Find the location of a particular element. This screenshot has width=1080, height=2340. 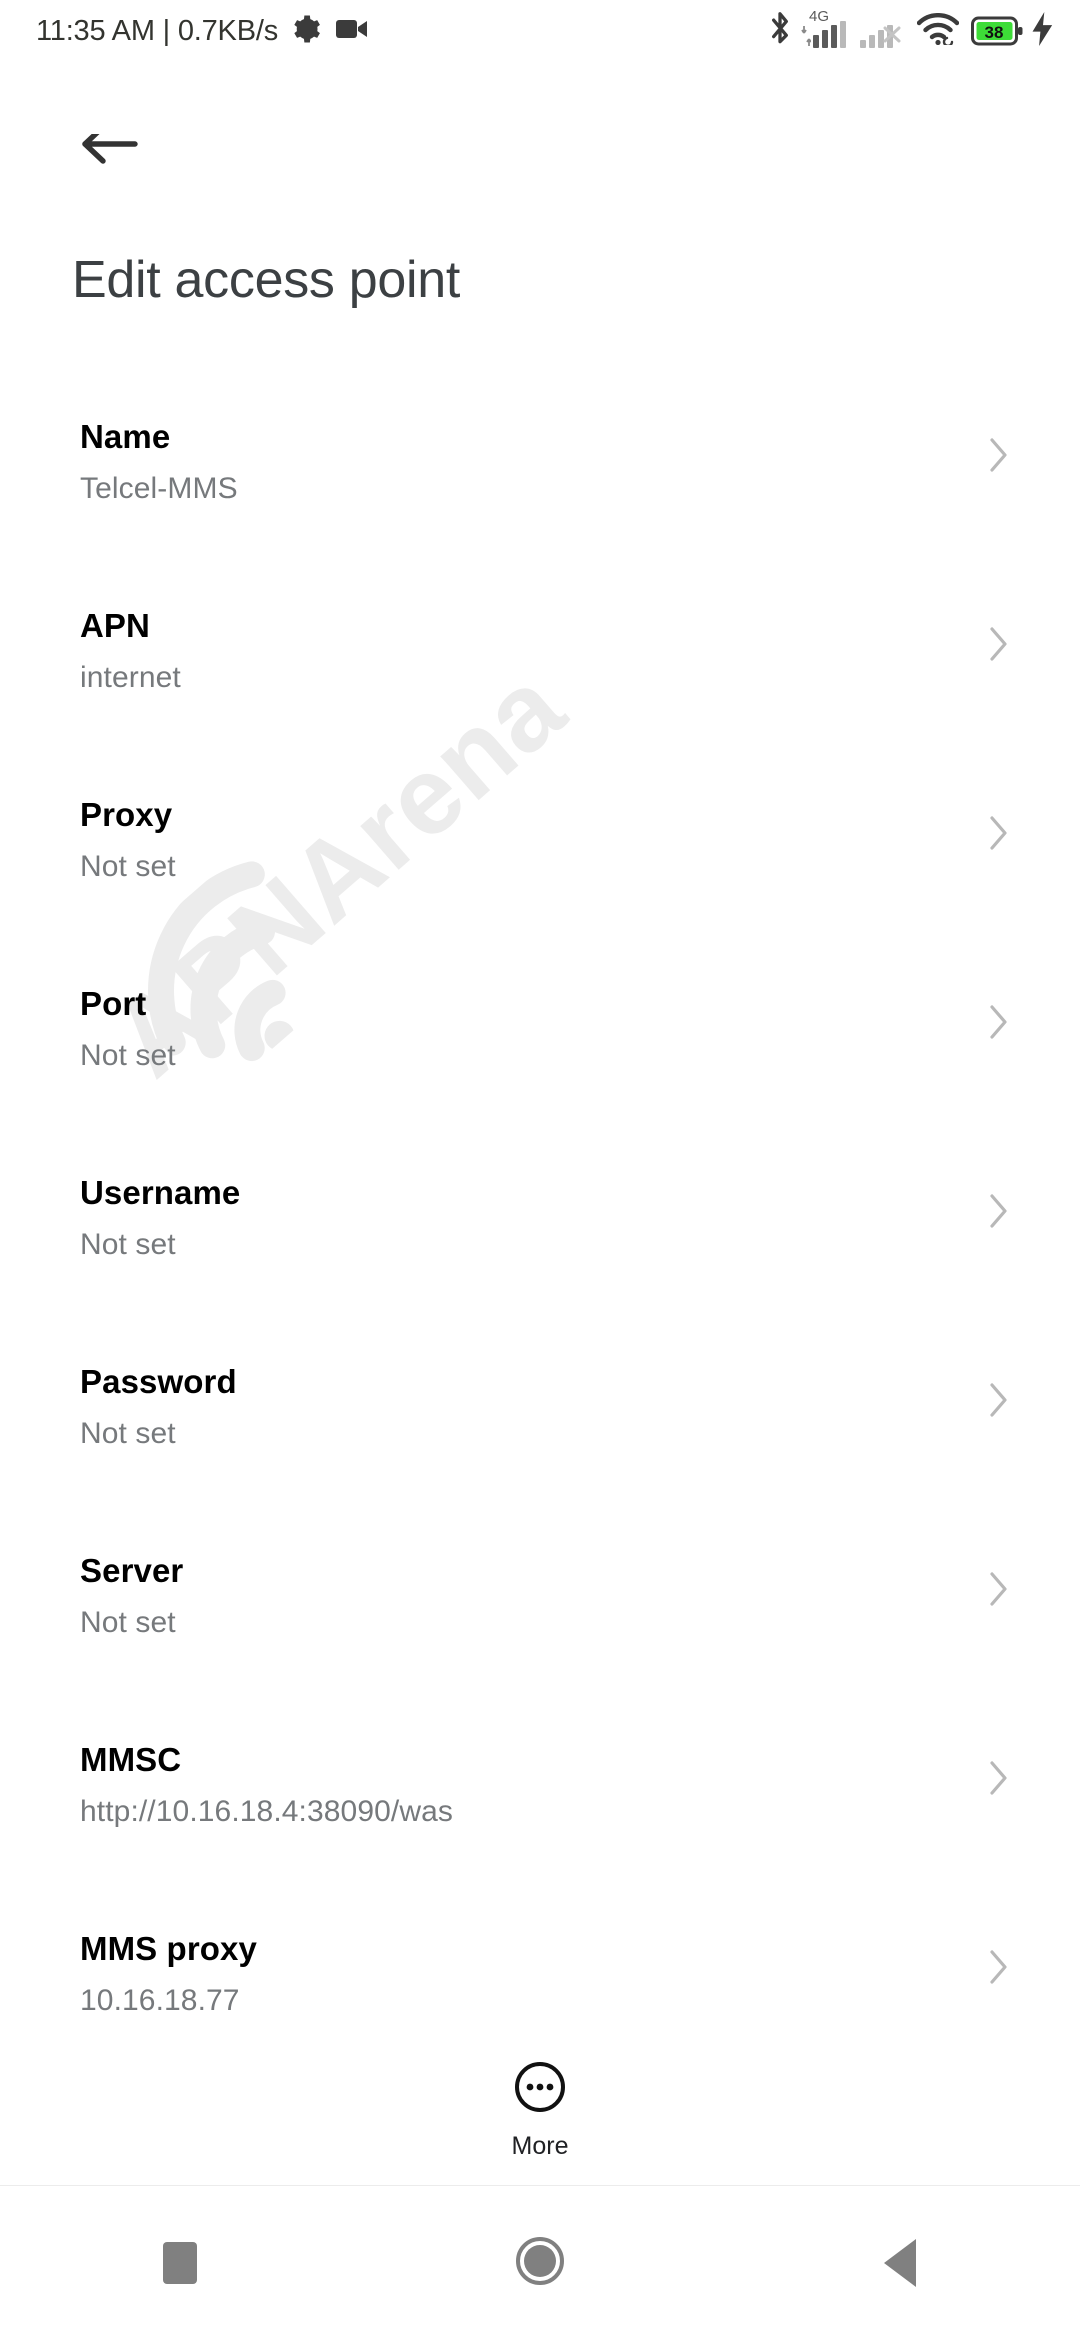

navigation-bar is located at coordinates (540, 2262).